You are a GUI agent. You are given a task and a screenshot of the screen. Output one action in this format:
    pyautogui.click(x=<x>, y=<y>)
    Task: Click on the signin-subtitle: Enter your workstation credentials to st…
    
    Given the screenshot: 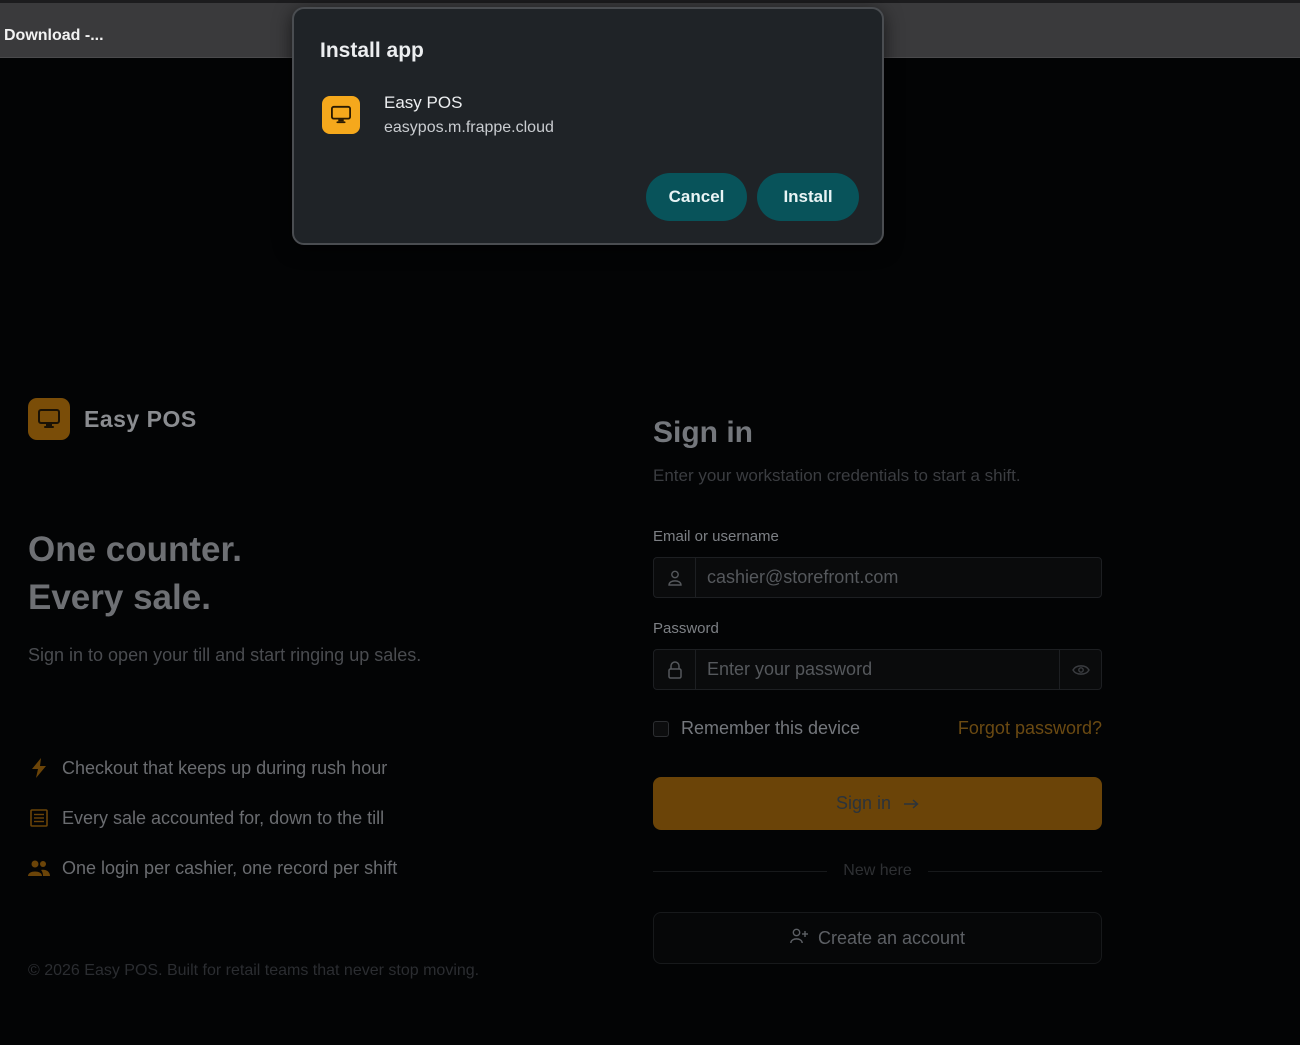 What is the action you would take?
    pyautogui.click(x=837, y=475)
    